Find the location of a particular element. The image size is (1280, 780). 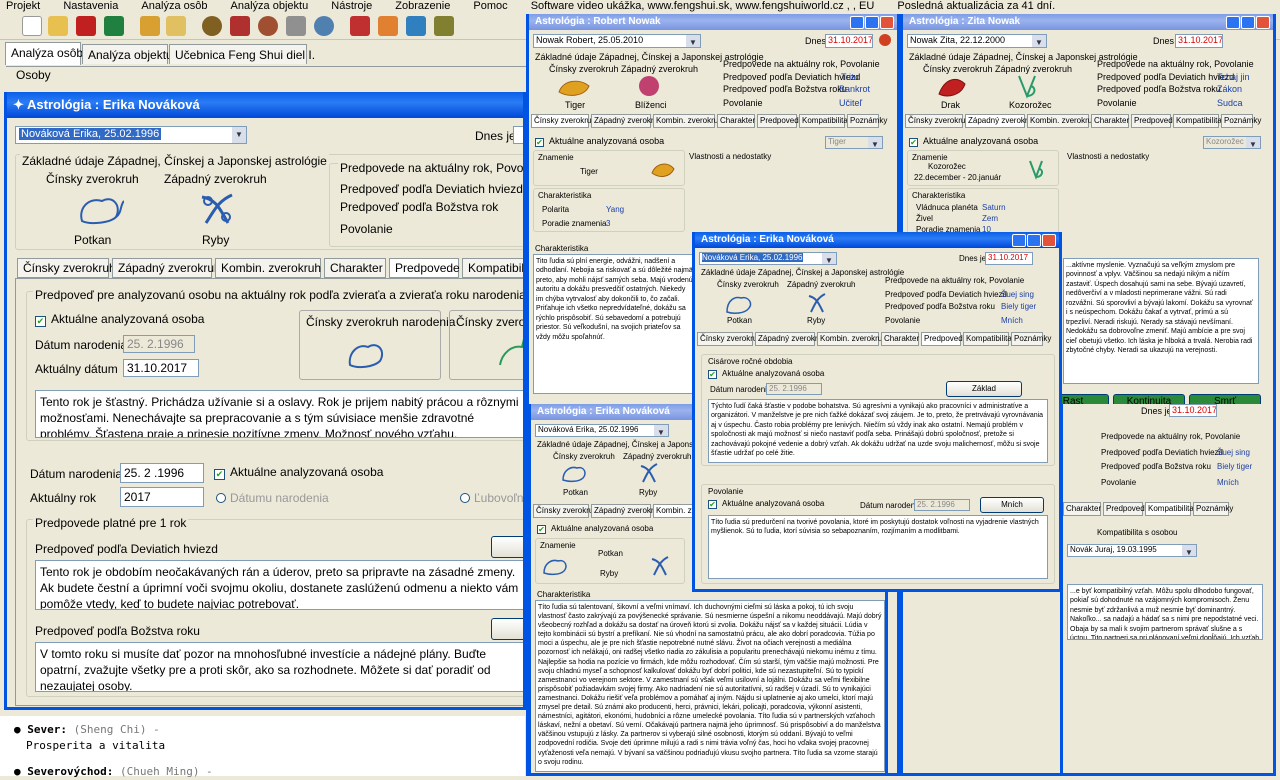

window-erika-center-titlebar: Astrológia : Erika Nováková is located at coordinates (877, 240).